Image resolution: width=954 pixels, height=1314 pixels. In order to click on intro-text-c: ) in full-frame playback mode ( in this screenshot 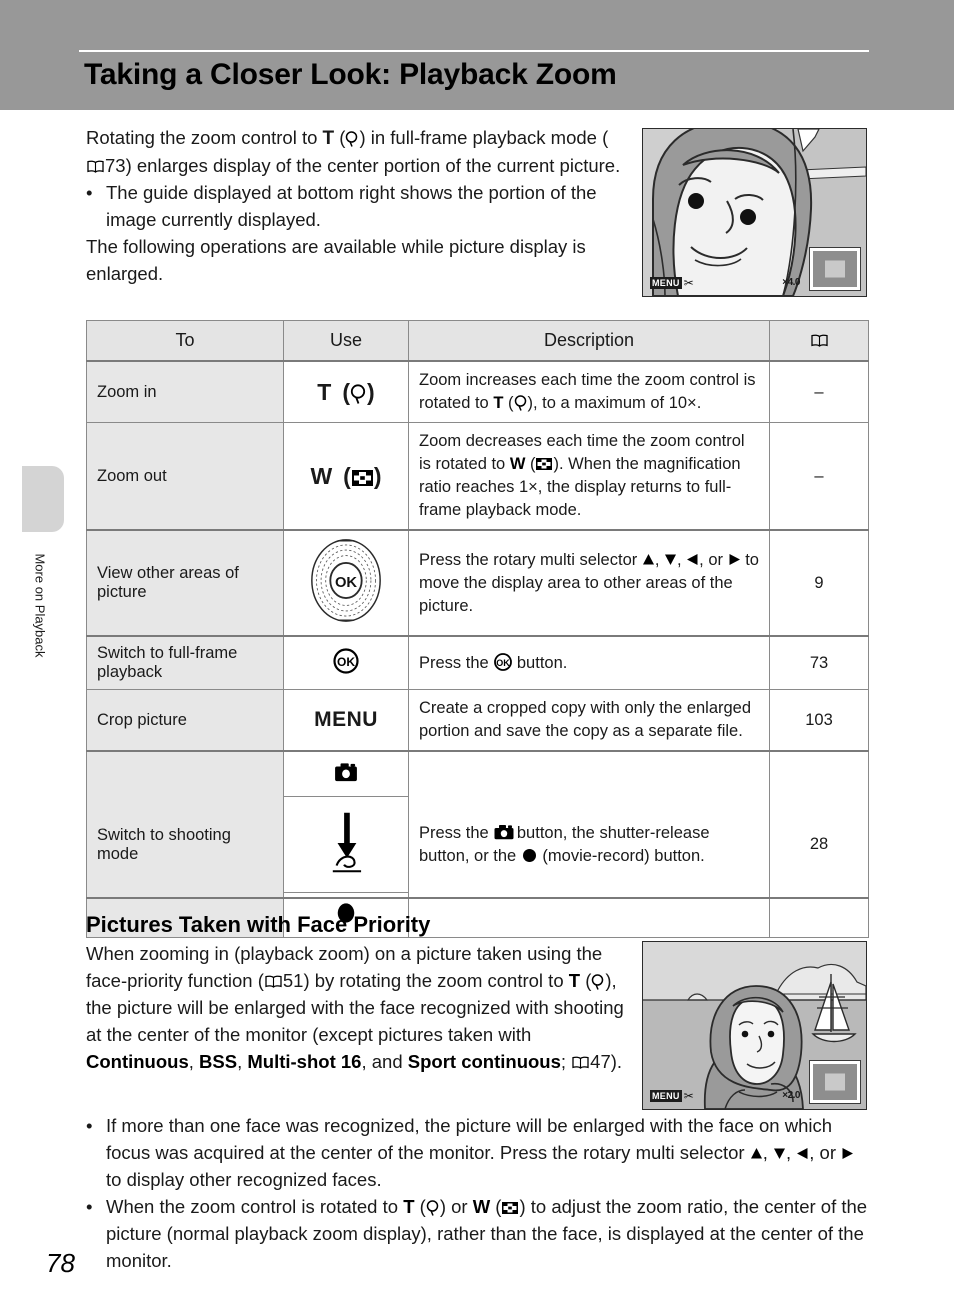, I will do `click(484, 137)`.